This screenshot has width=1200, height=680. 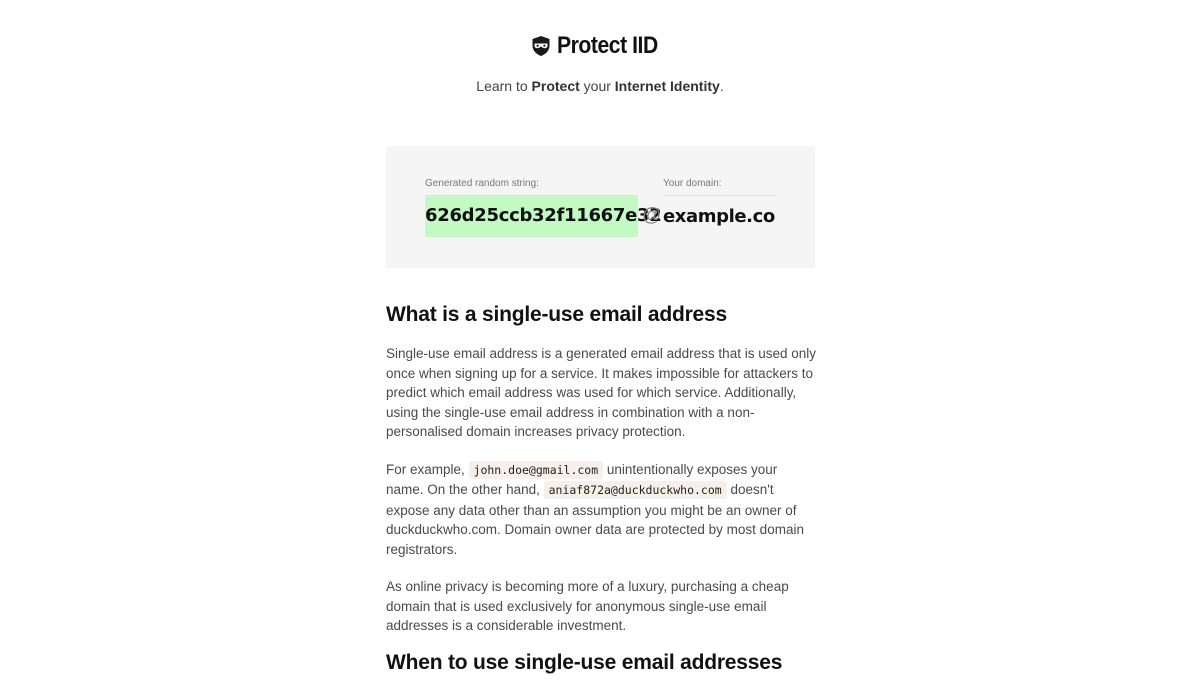 I want to click on tagline: Learn to Protect your Internet Identity., so click(x=600, y=86).